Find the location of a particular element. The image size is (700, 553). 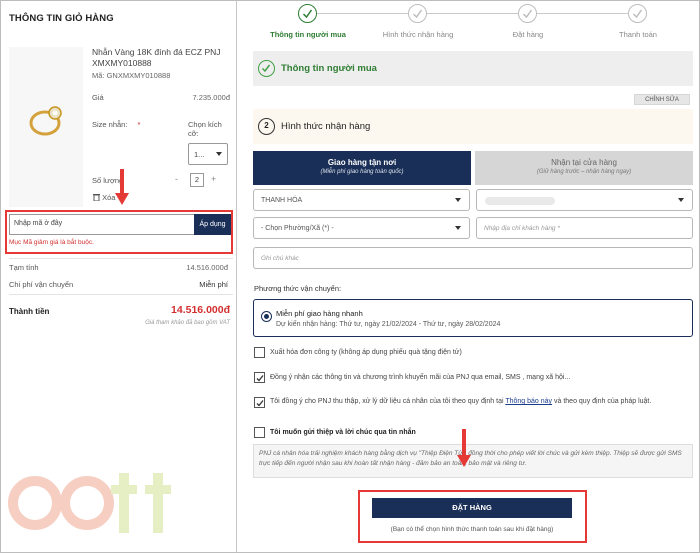

total-value: 14.516.000đ is located at coordinates (200, 310).